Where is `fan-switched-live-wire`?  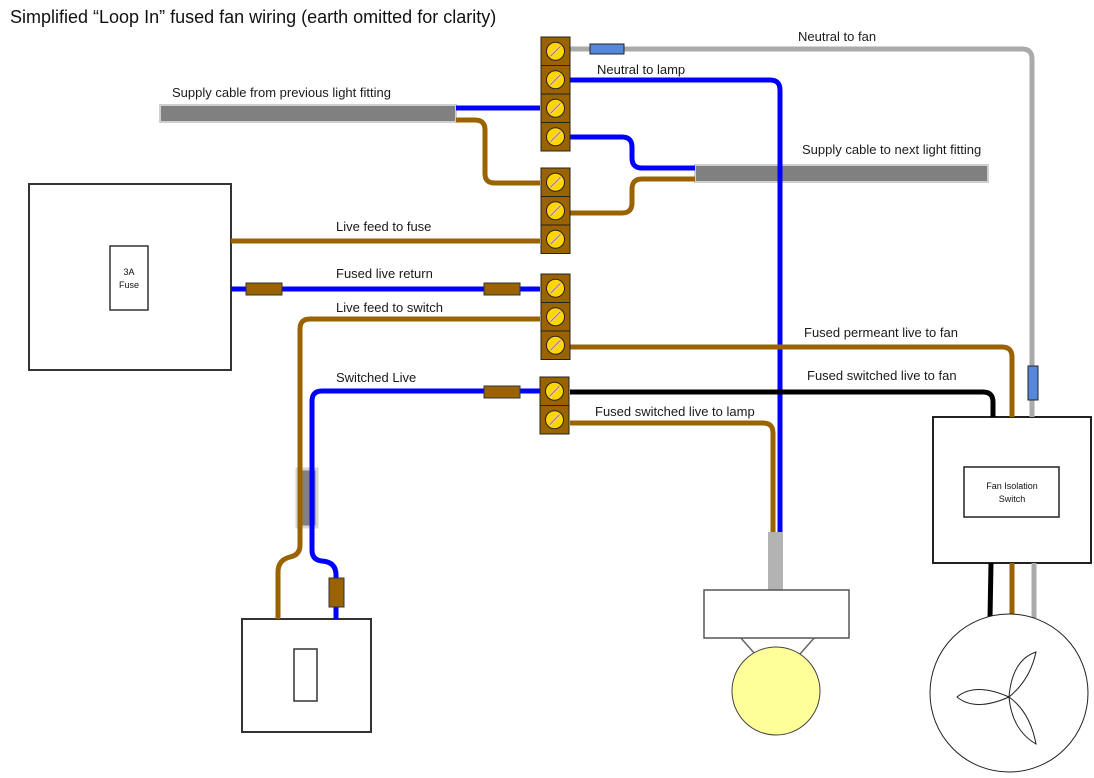 fan-switched-live-wire is located at coordinates (990, 590).